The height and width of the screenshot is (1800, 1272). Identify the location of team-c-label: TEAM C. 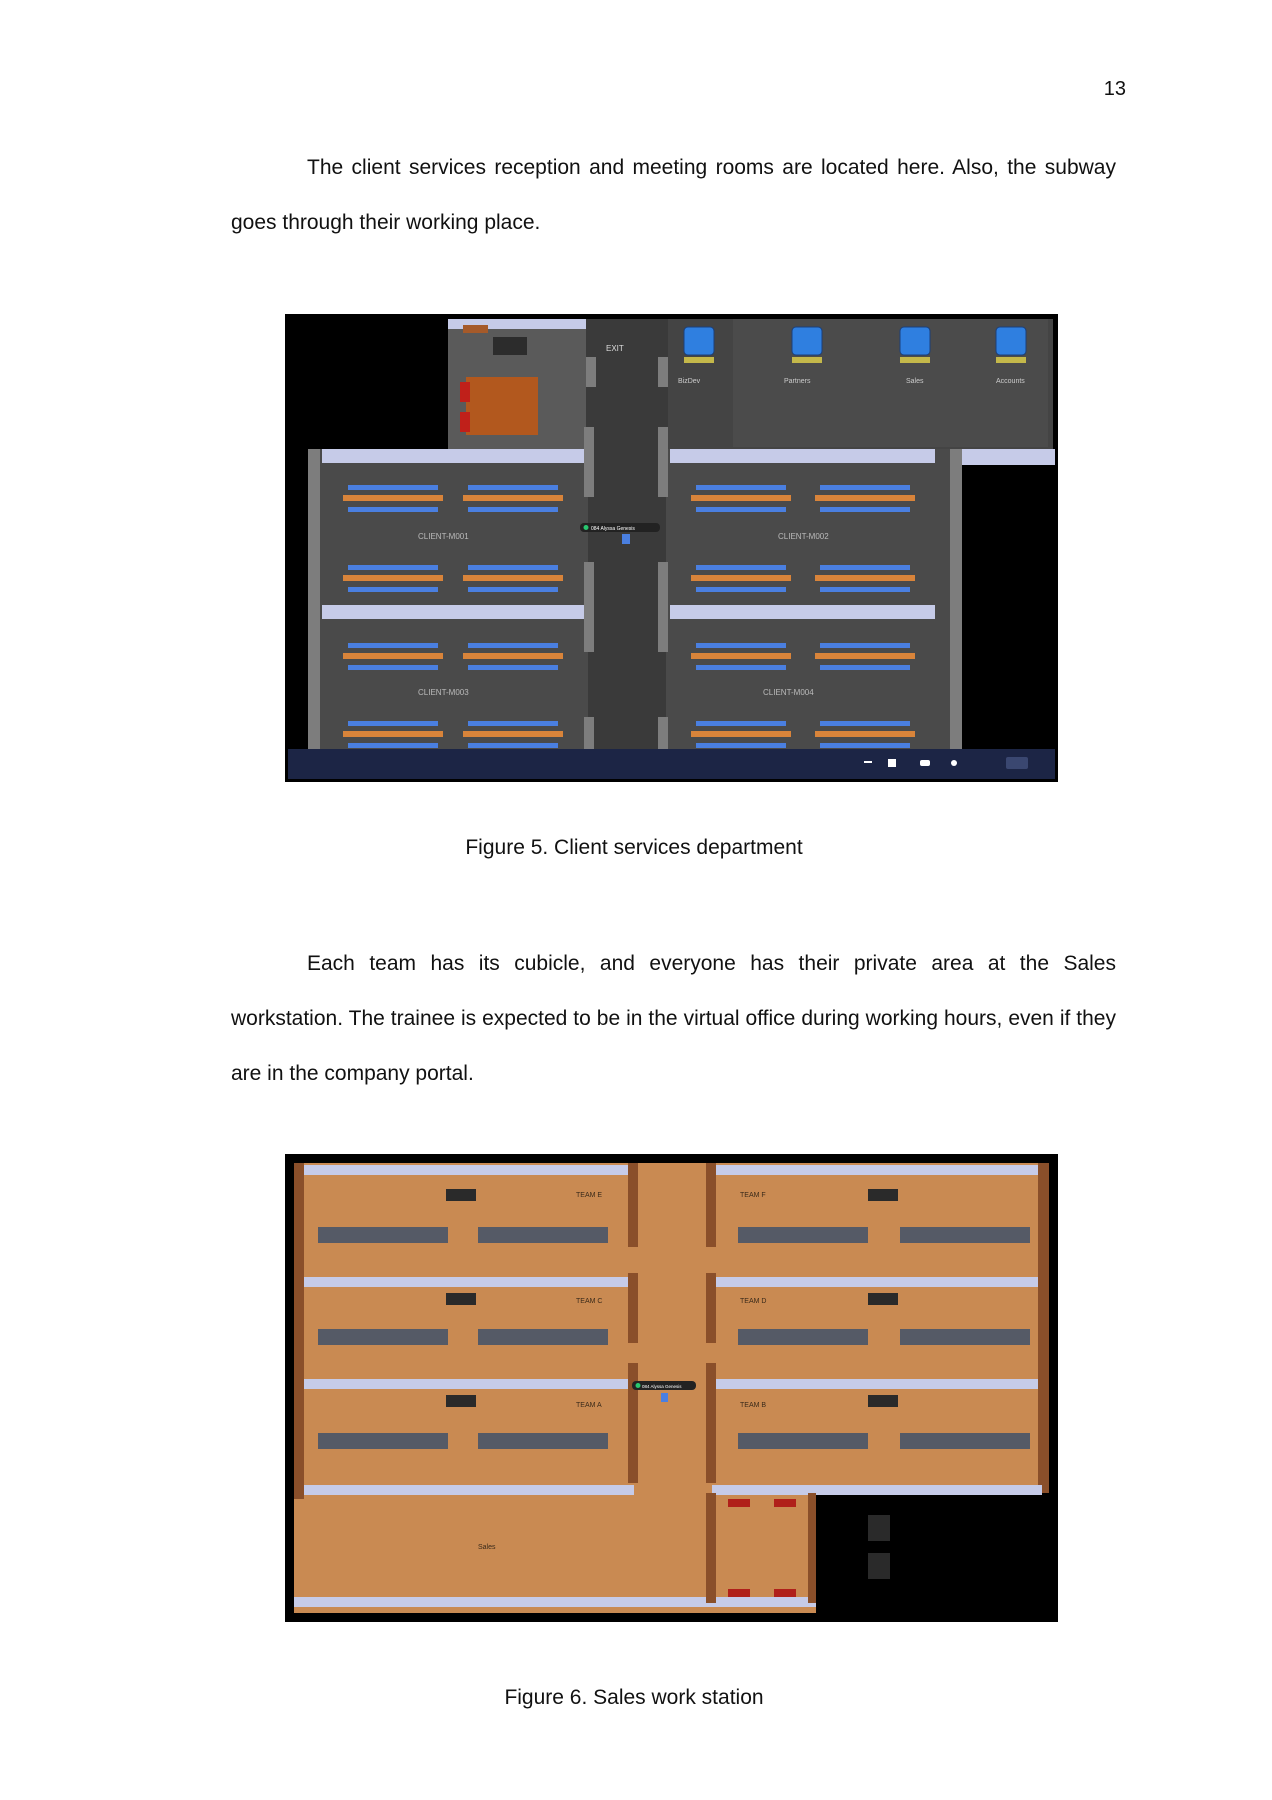
(589, 1301).